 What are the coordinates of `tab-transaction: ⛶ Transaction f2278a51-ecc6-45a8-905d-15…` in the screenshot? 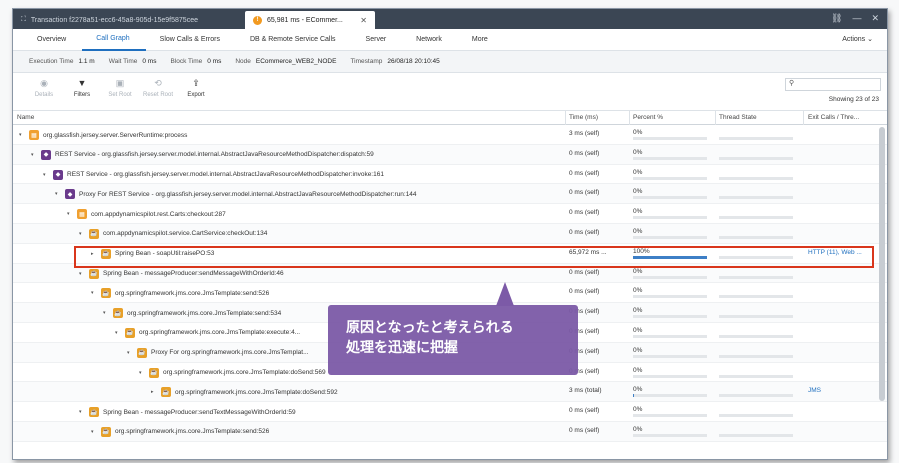 It's located at (129, 20).